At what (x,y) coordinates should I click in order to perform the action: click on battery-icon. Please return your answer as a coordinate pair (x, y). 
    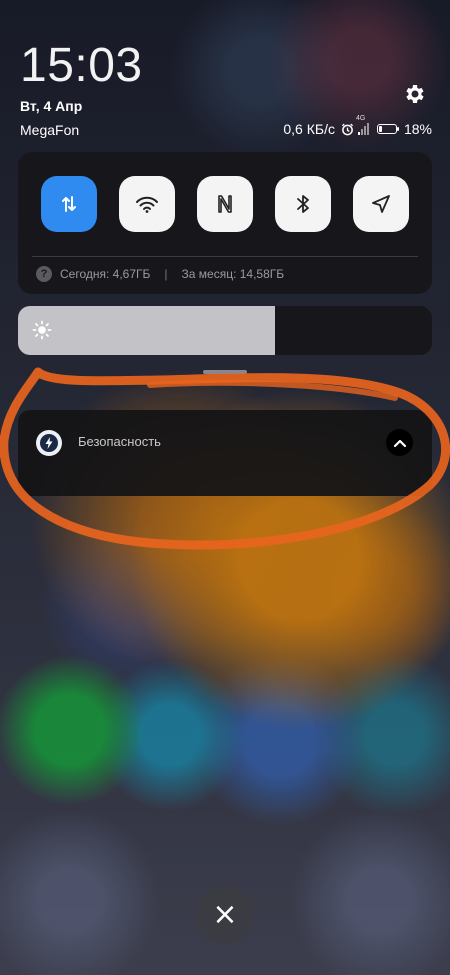
    Looking at the image, I should click on (388, 129).